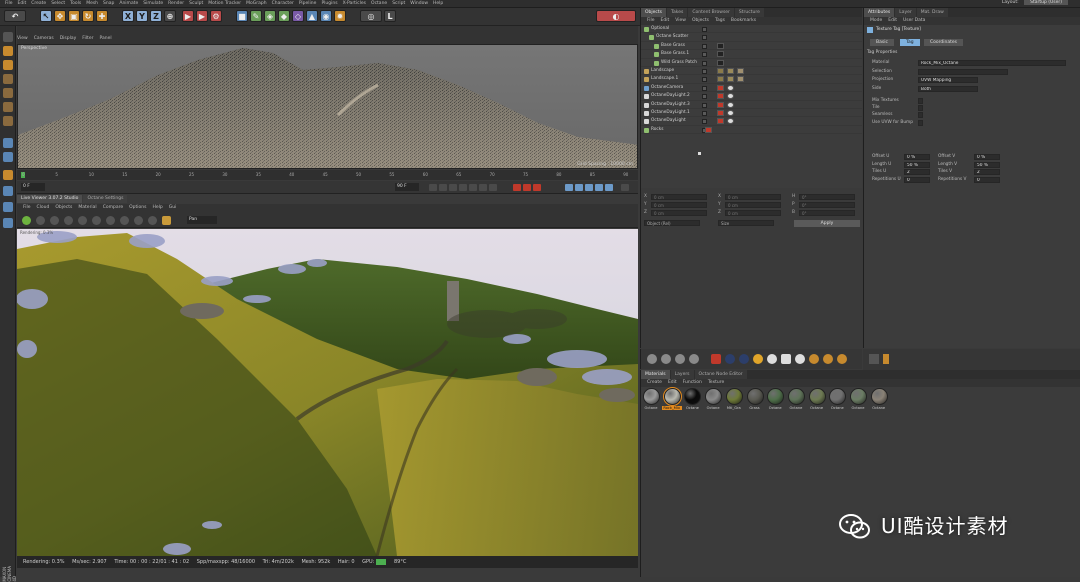  What do you see at coordinates (672, 223) in the screenshot?
I see `coordinate-mode-dropdown: Object (Rel)` at bounding box center [672, 223].